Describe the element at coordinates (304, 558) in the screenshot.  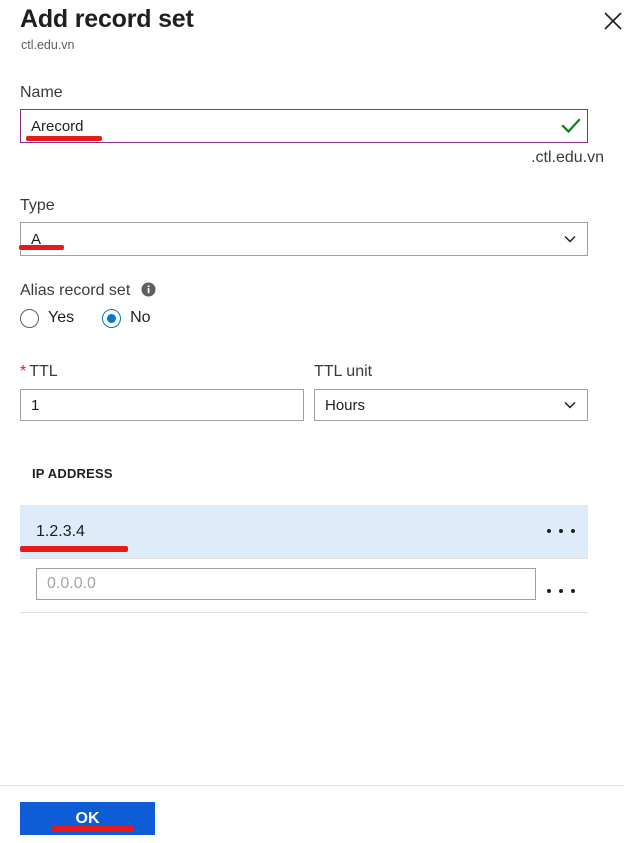
I see `ip-row-divider` at that location.